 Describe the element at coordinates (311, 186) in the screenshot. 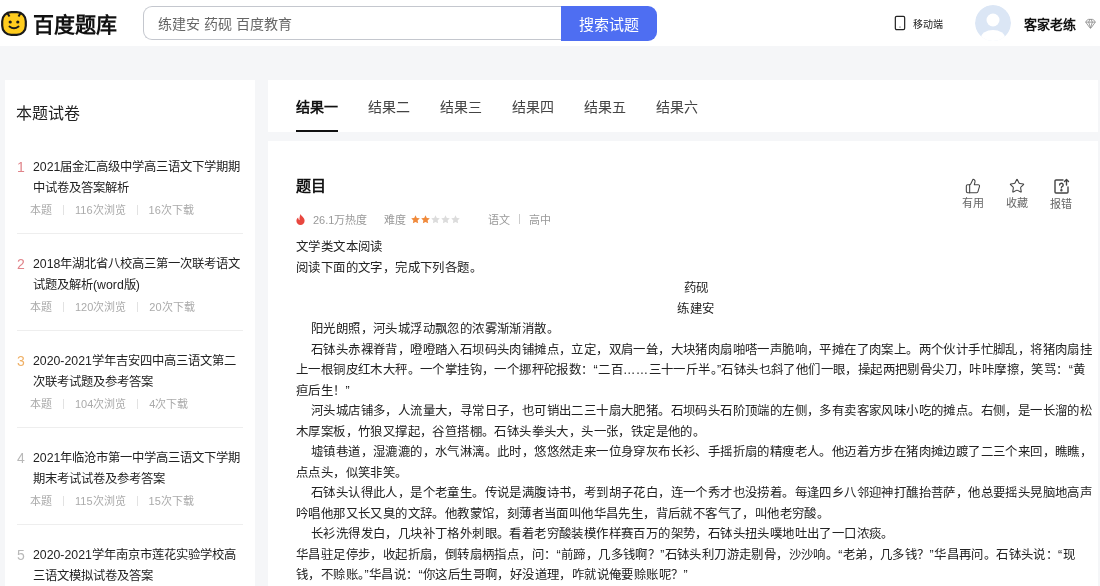

I see `question-title: 题目` at that location.